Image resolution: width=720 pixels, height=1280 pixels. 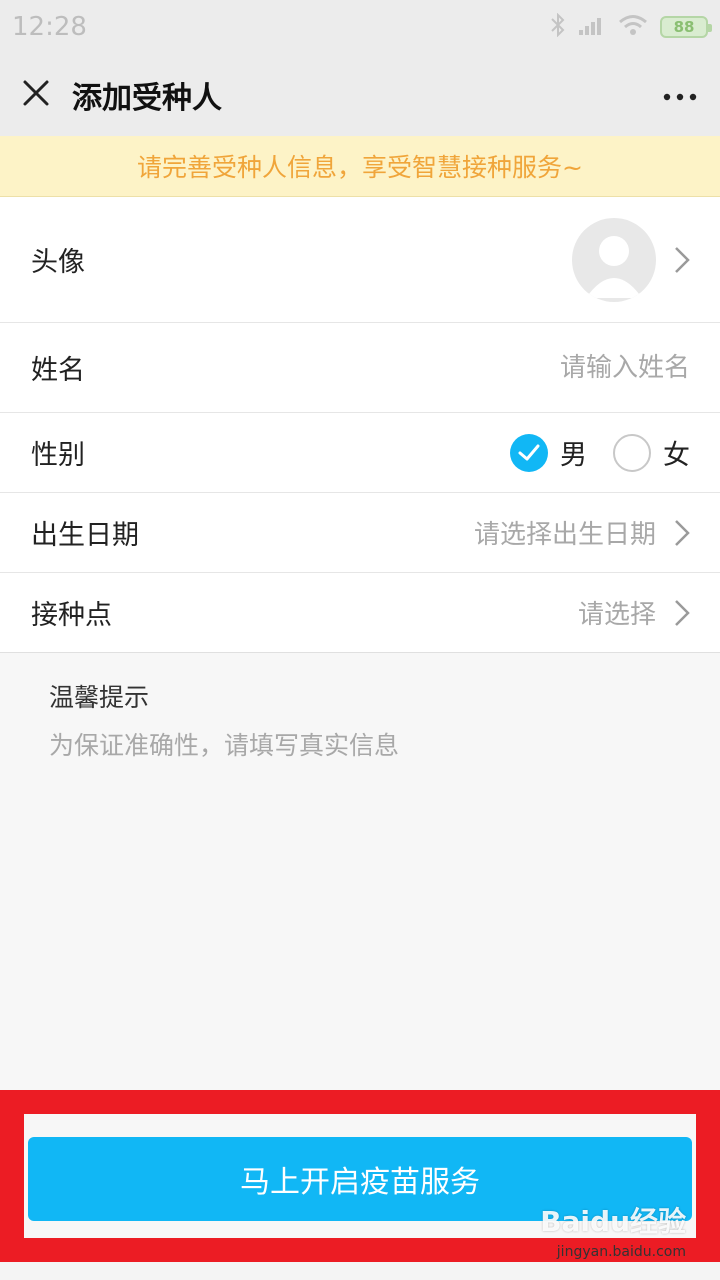 What do you see at coordinates (360, 613) in the screenshot?
I see `vaccination-site-row: 接种点 请选择` at bounding box center [360, 613].